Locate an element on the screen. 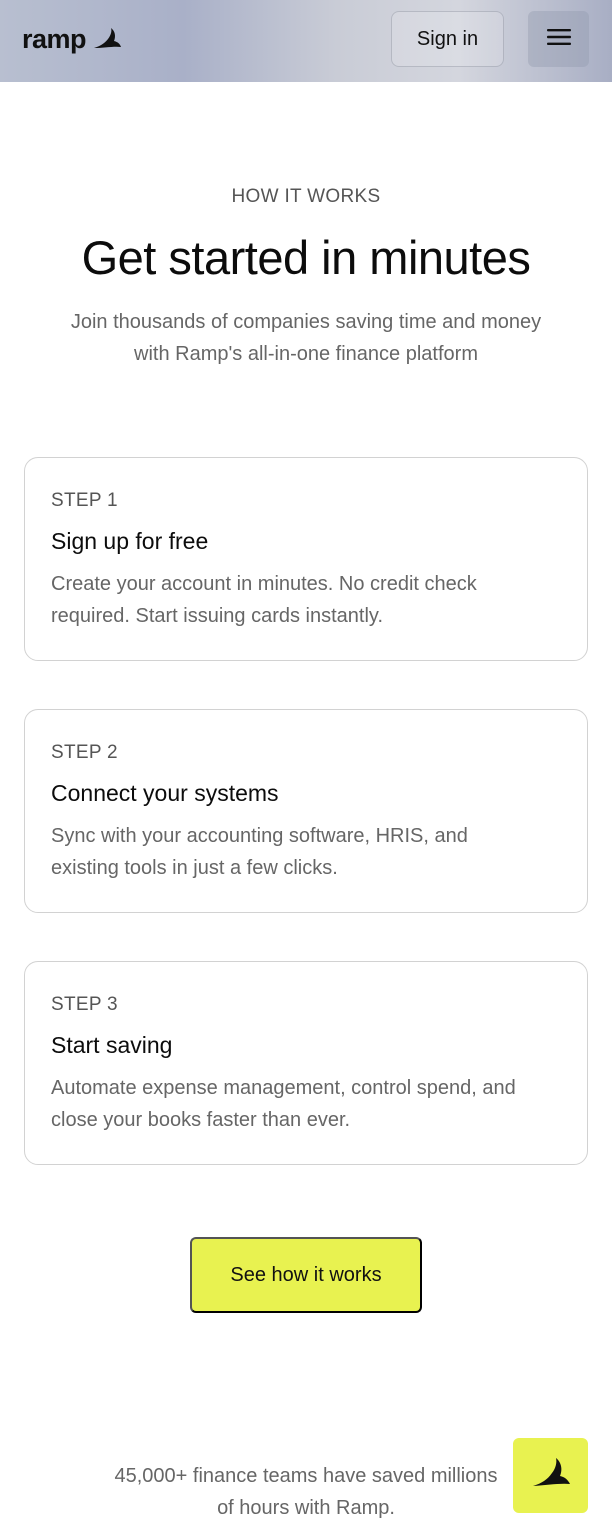 This screenshot has height=1534, width=612. site-header: ramp Sign in is located at coordinates (306, 41).